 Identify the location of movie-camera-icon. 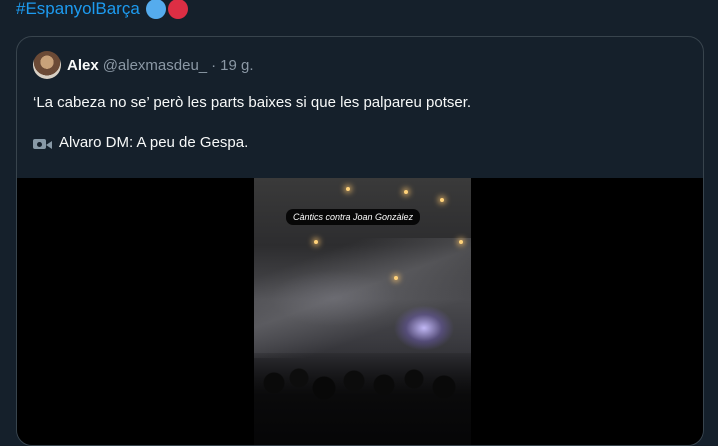
(43, 143).